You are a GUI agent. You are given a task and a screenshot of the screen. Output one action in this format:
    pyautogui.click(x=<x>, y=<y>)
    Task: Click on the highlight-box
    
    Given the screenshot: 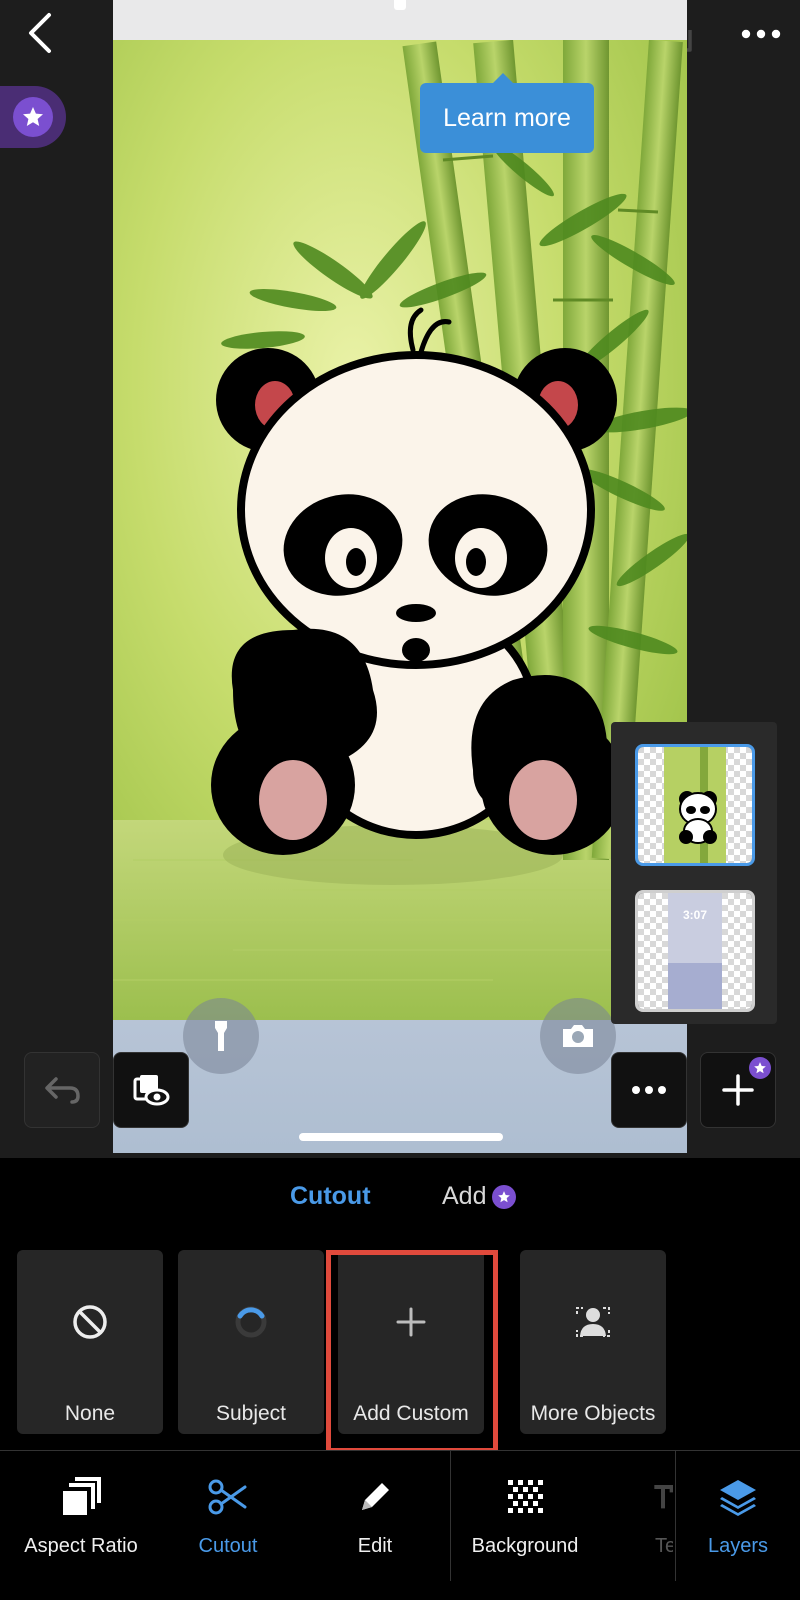 What is the action you would take?
    pyautogui.click(x=412, y=1351)
    